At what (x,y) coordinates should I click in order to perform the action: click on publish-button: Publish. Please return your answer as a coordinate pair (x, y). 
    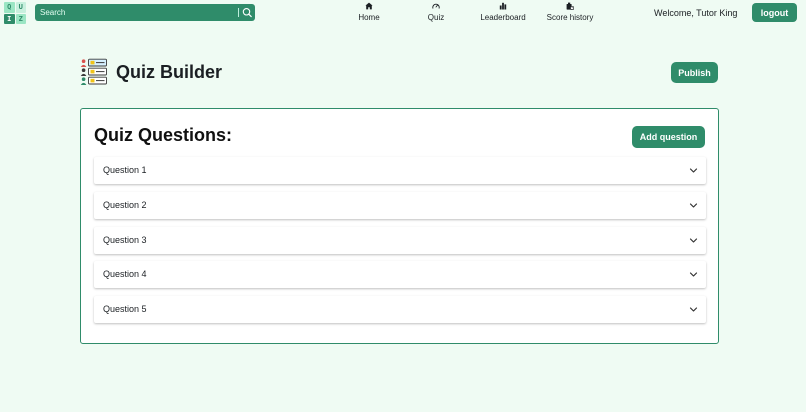
    Looking at the image, I should click on (694, 72).